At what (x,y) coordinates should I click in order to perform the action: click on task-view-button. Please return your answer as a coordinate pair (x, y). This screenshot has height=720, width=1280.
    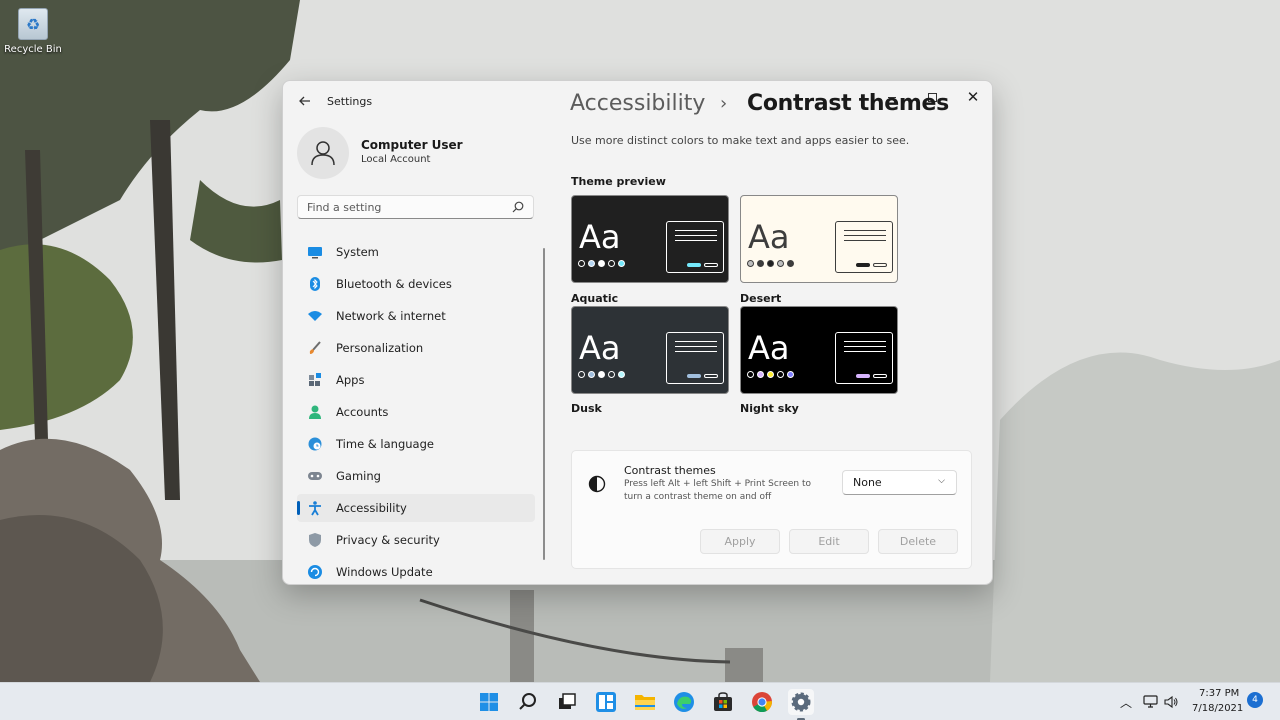
    Looking at the image, I should click on (567, 702).